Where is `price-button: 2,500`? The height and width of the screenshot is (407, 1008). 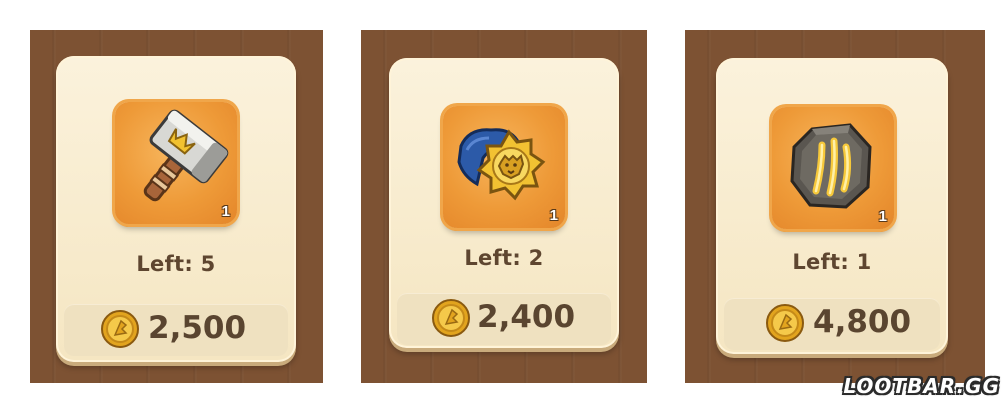 price-button: 2,500 is located at coordinates (176, 330).